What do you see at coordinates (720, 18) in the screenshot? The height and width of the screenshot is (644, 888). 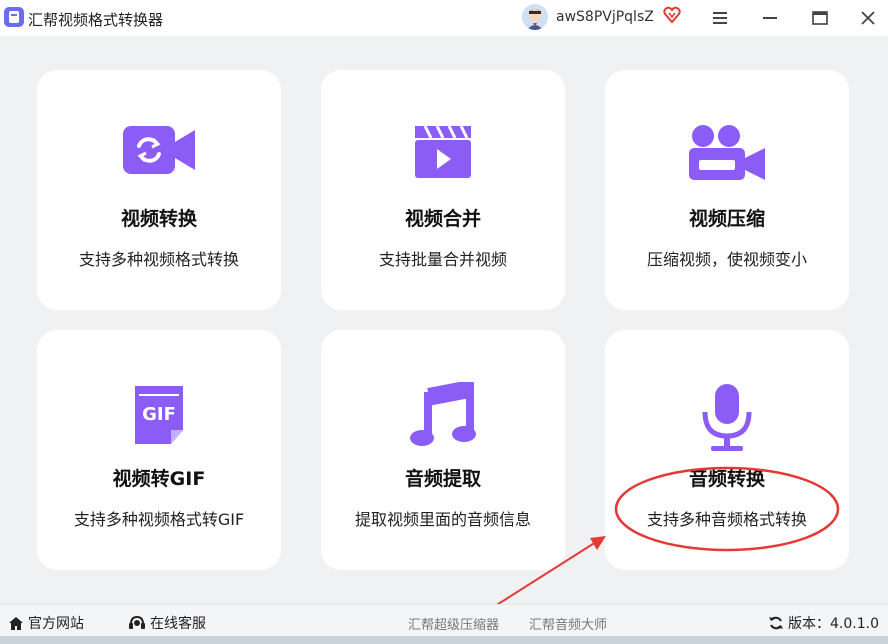 I see `menu-icon` at bounding box center [720, 18].